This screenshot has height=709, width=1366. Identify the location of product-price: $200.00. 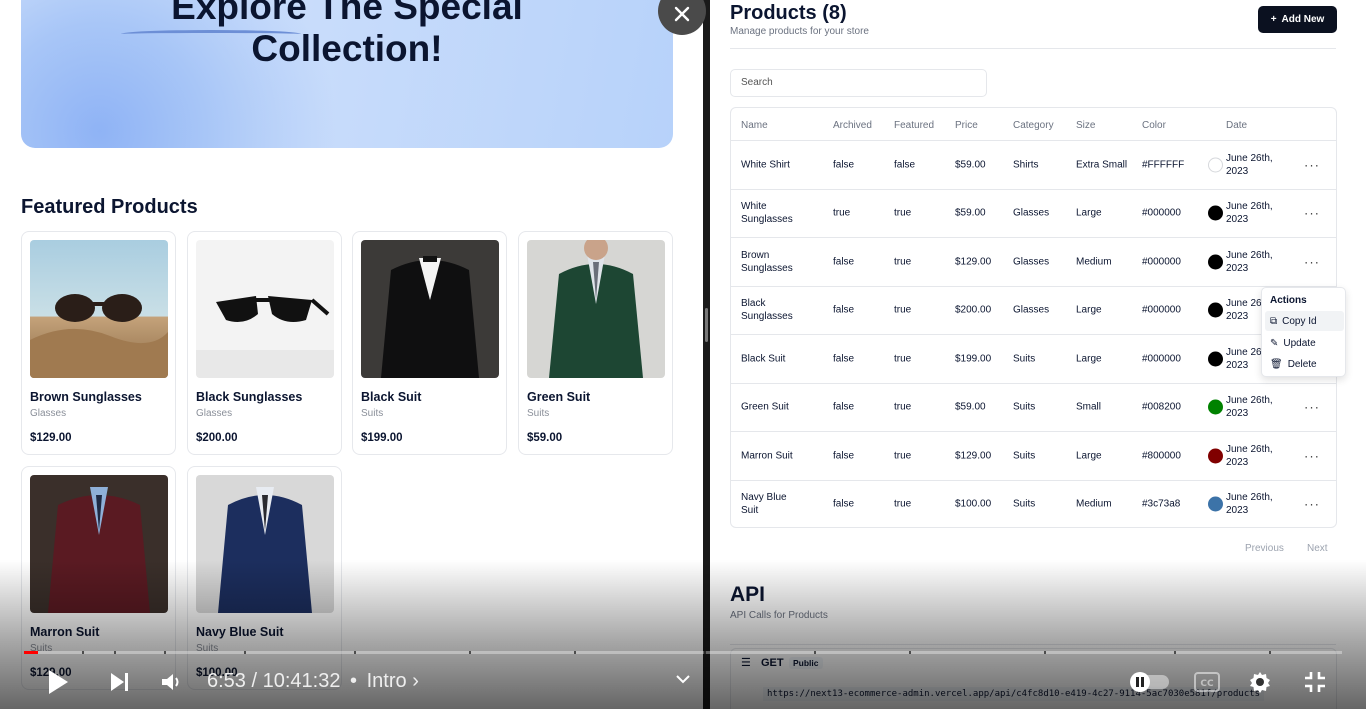
(217, 438).